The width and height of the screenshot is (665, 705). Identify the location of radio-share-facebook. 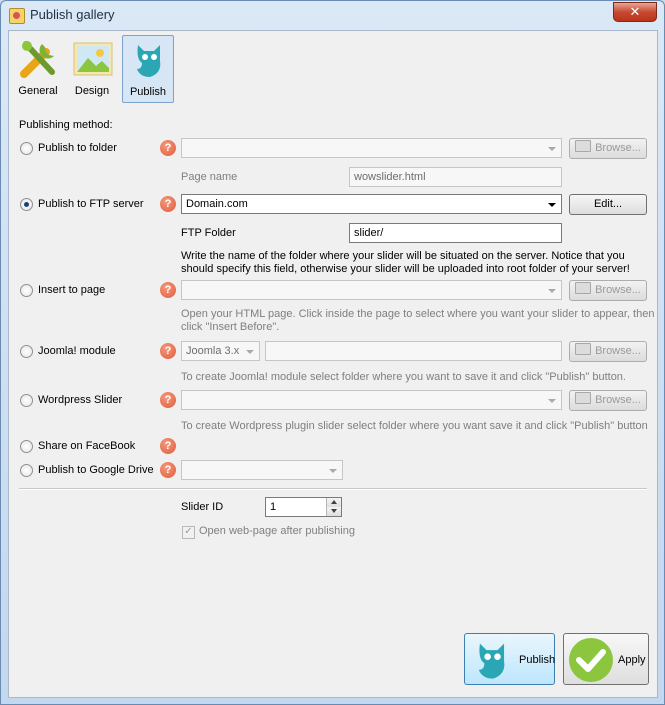
(26, 446).